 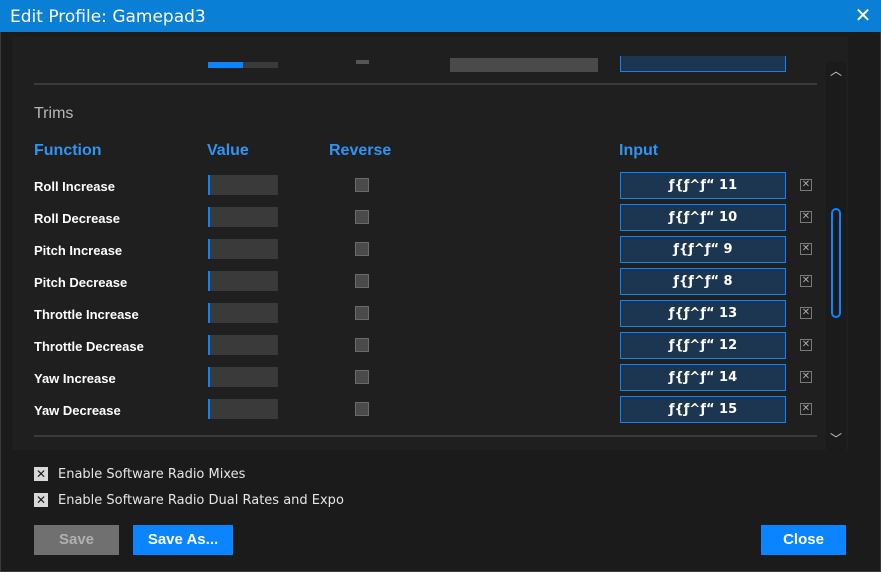 I want to click on input-binding-button: ƒ{ƒ^ƒ“ 14, so click(x=703, y=377).